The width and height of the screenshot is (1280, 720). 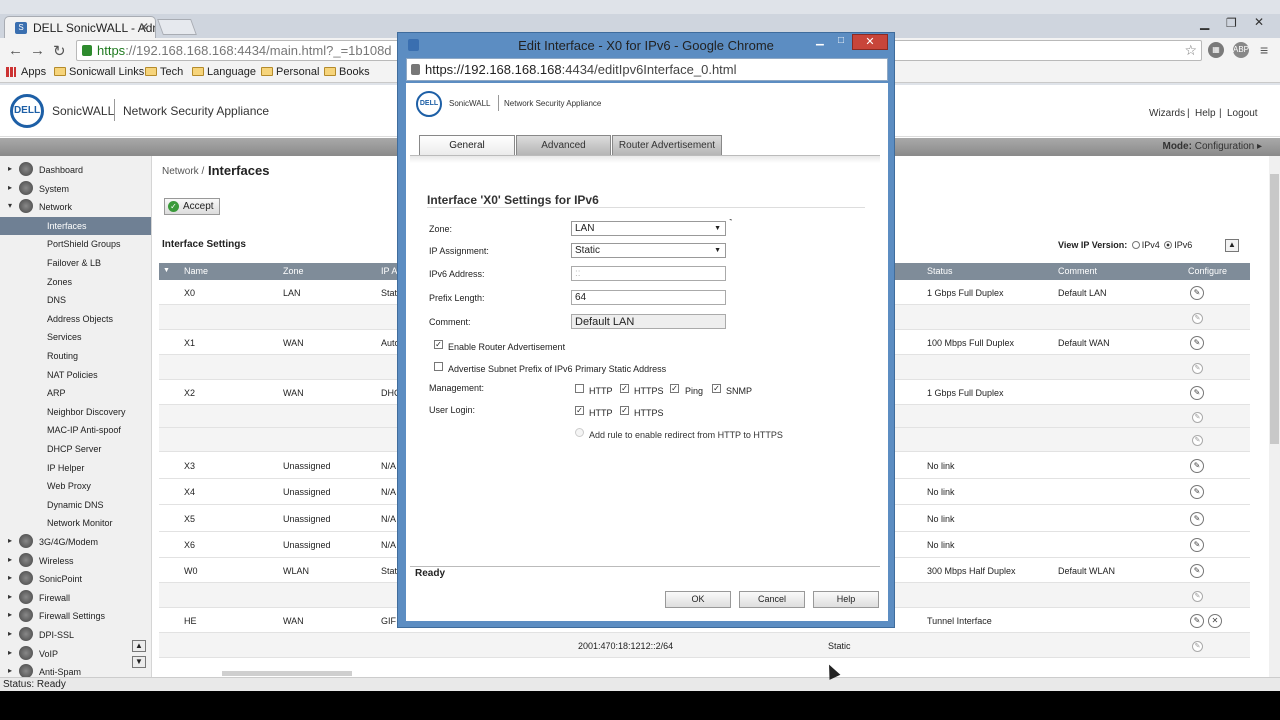 What do you see at coordinates (1077, 271) in the screenshot?
I see `column-comment: Comment` at bounding box center [1077, 271].